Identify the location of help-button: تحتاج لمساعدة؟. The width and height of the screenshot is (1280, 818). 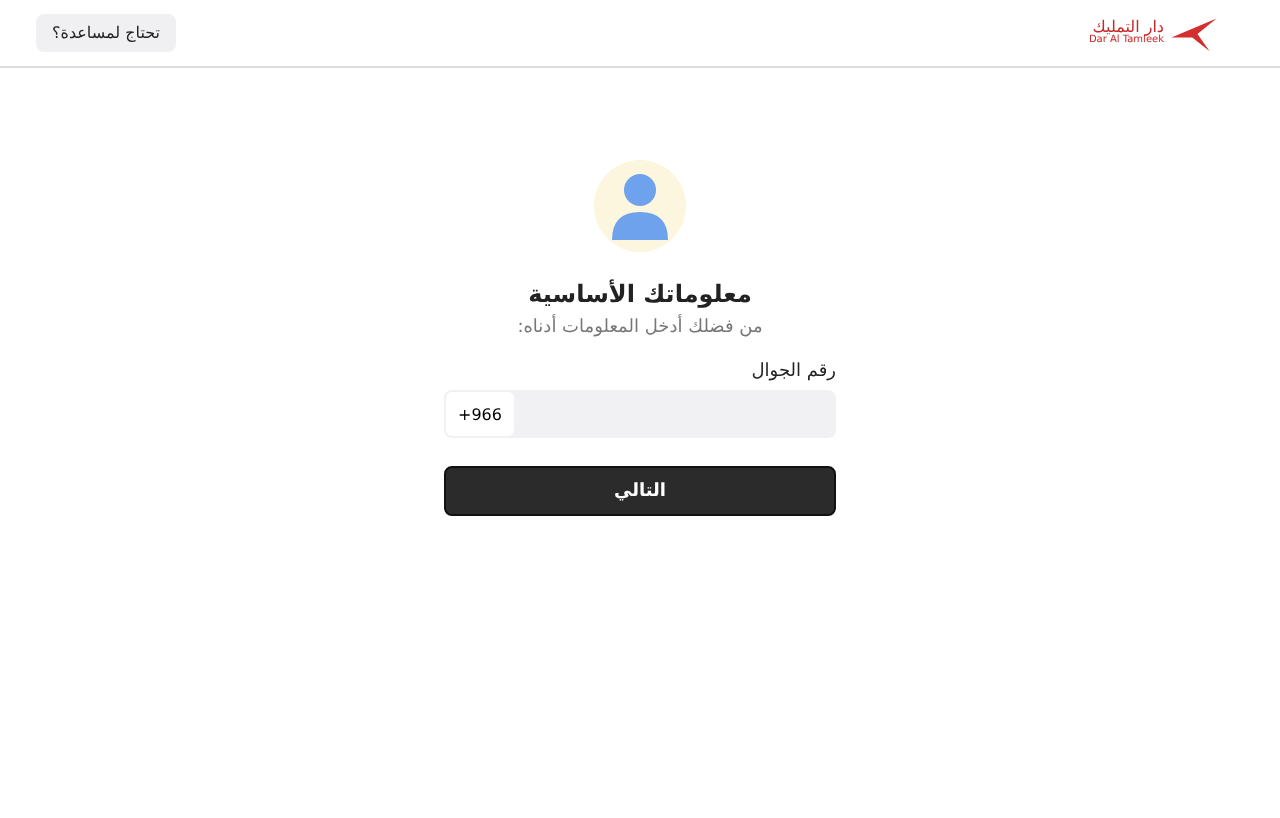
(106, 33).